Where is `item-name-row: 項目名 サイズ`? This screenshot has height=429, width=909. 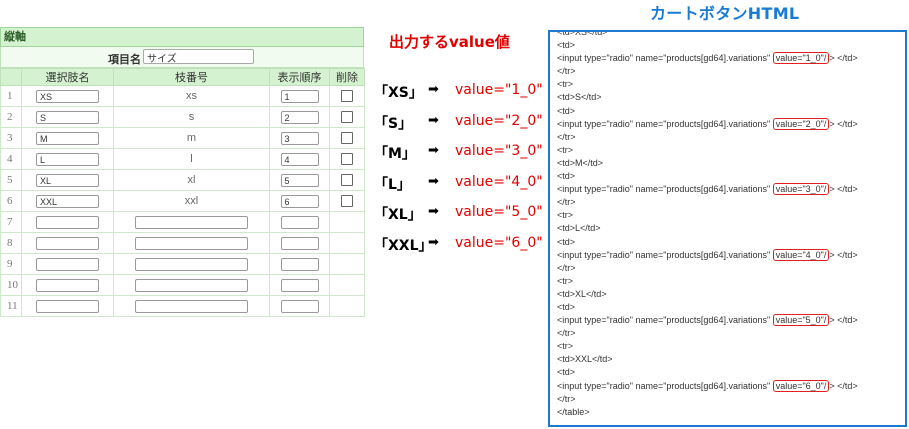
item-name-row: 項目名 サイズ is located at coordinates (182, 57).